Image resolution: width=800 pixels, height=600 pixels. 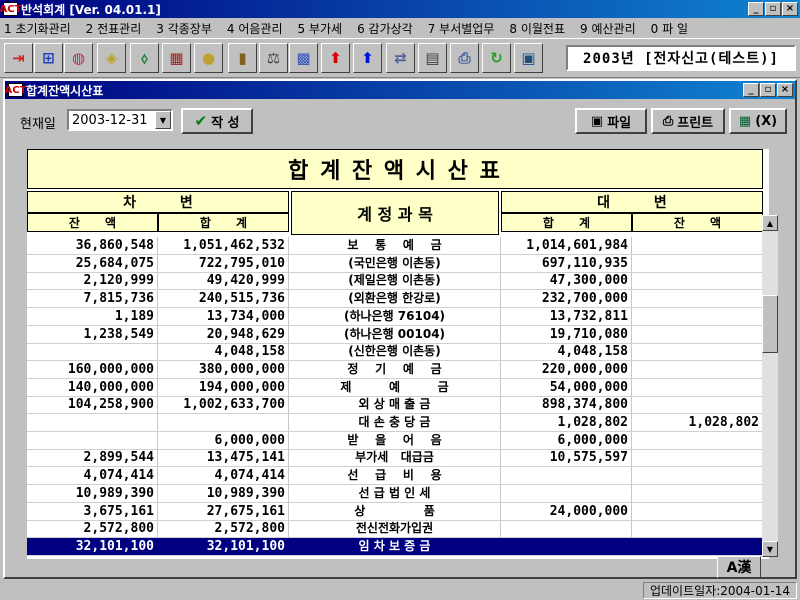 What do you see at coordinates (176, 58) in the screenshot?
I see `abacus-icon: ▦` at bounding box center [176, 58].